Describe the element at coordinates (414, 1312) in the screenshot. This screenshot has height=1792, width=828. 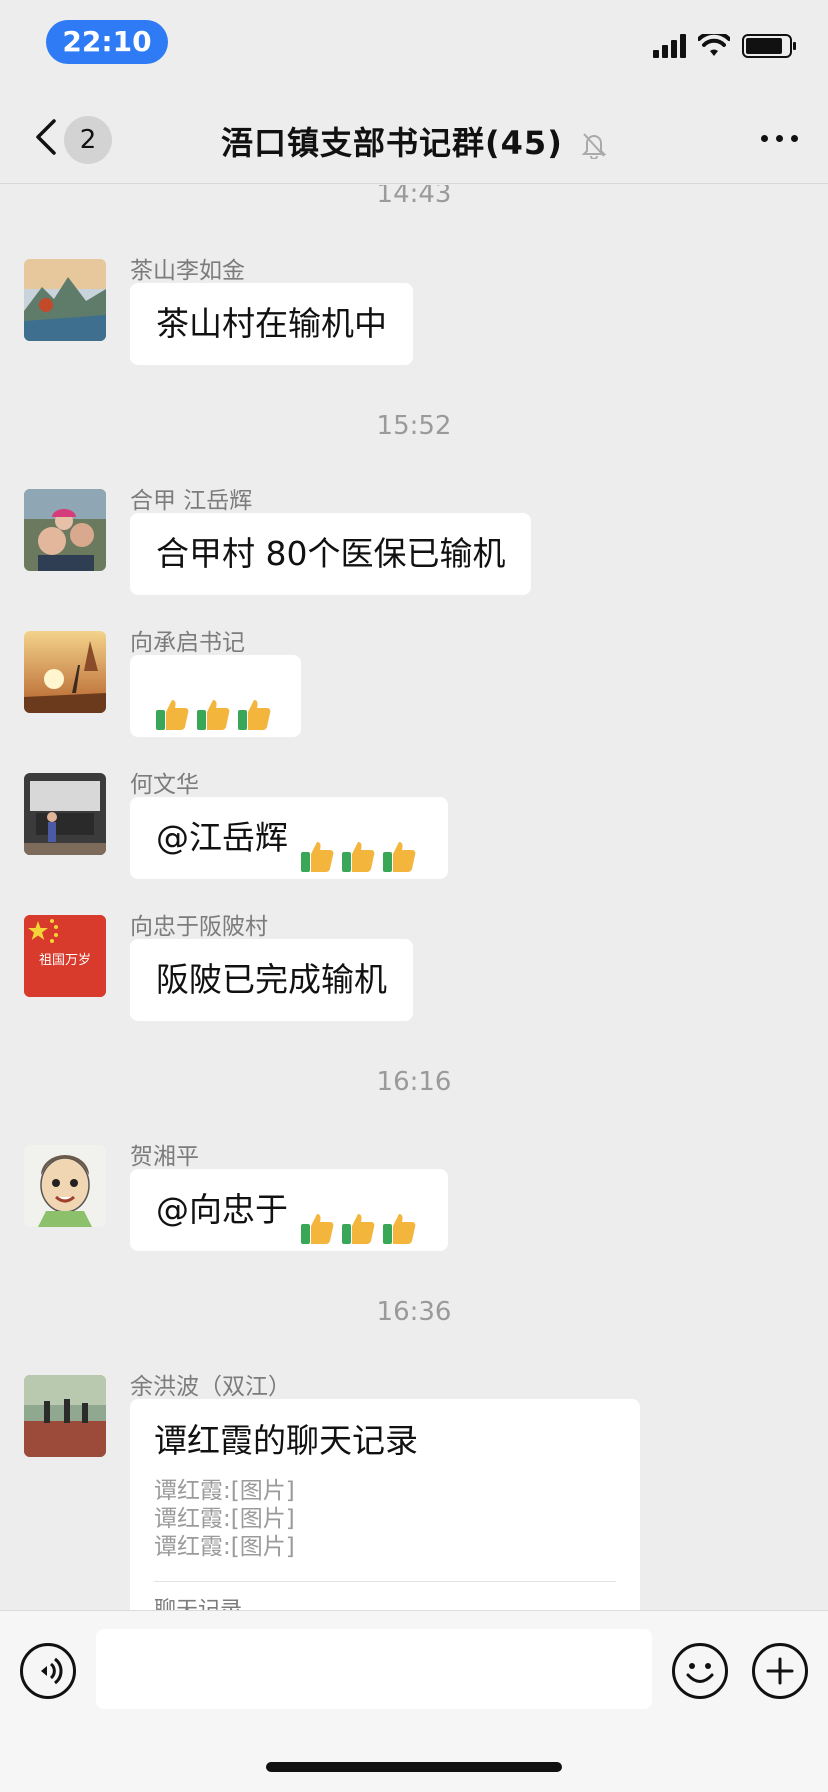
I see `timestamp: 16:36` at that location.